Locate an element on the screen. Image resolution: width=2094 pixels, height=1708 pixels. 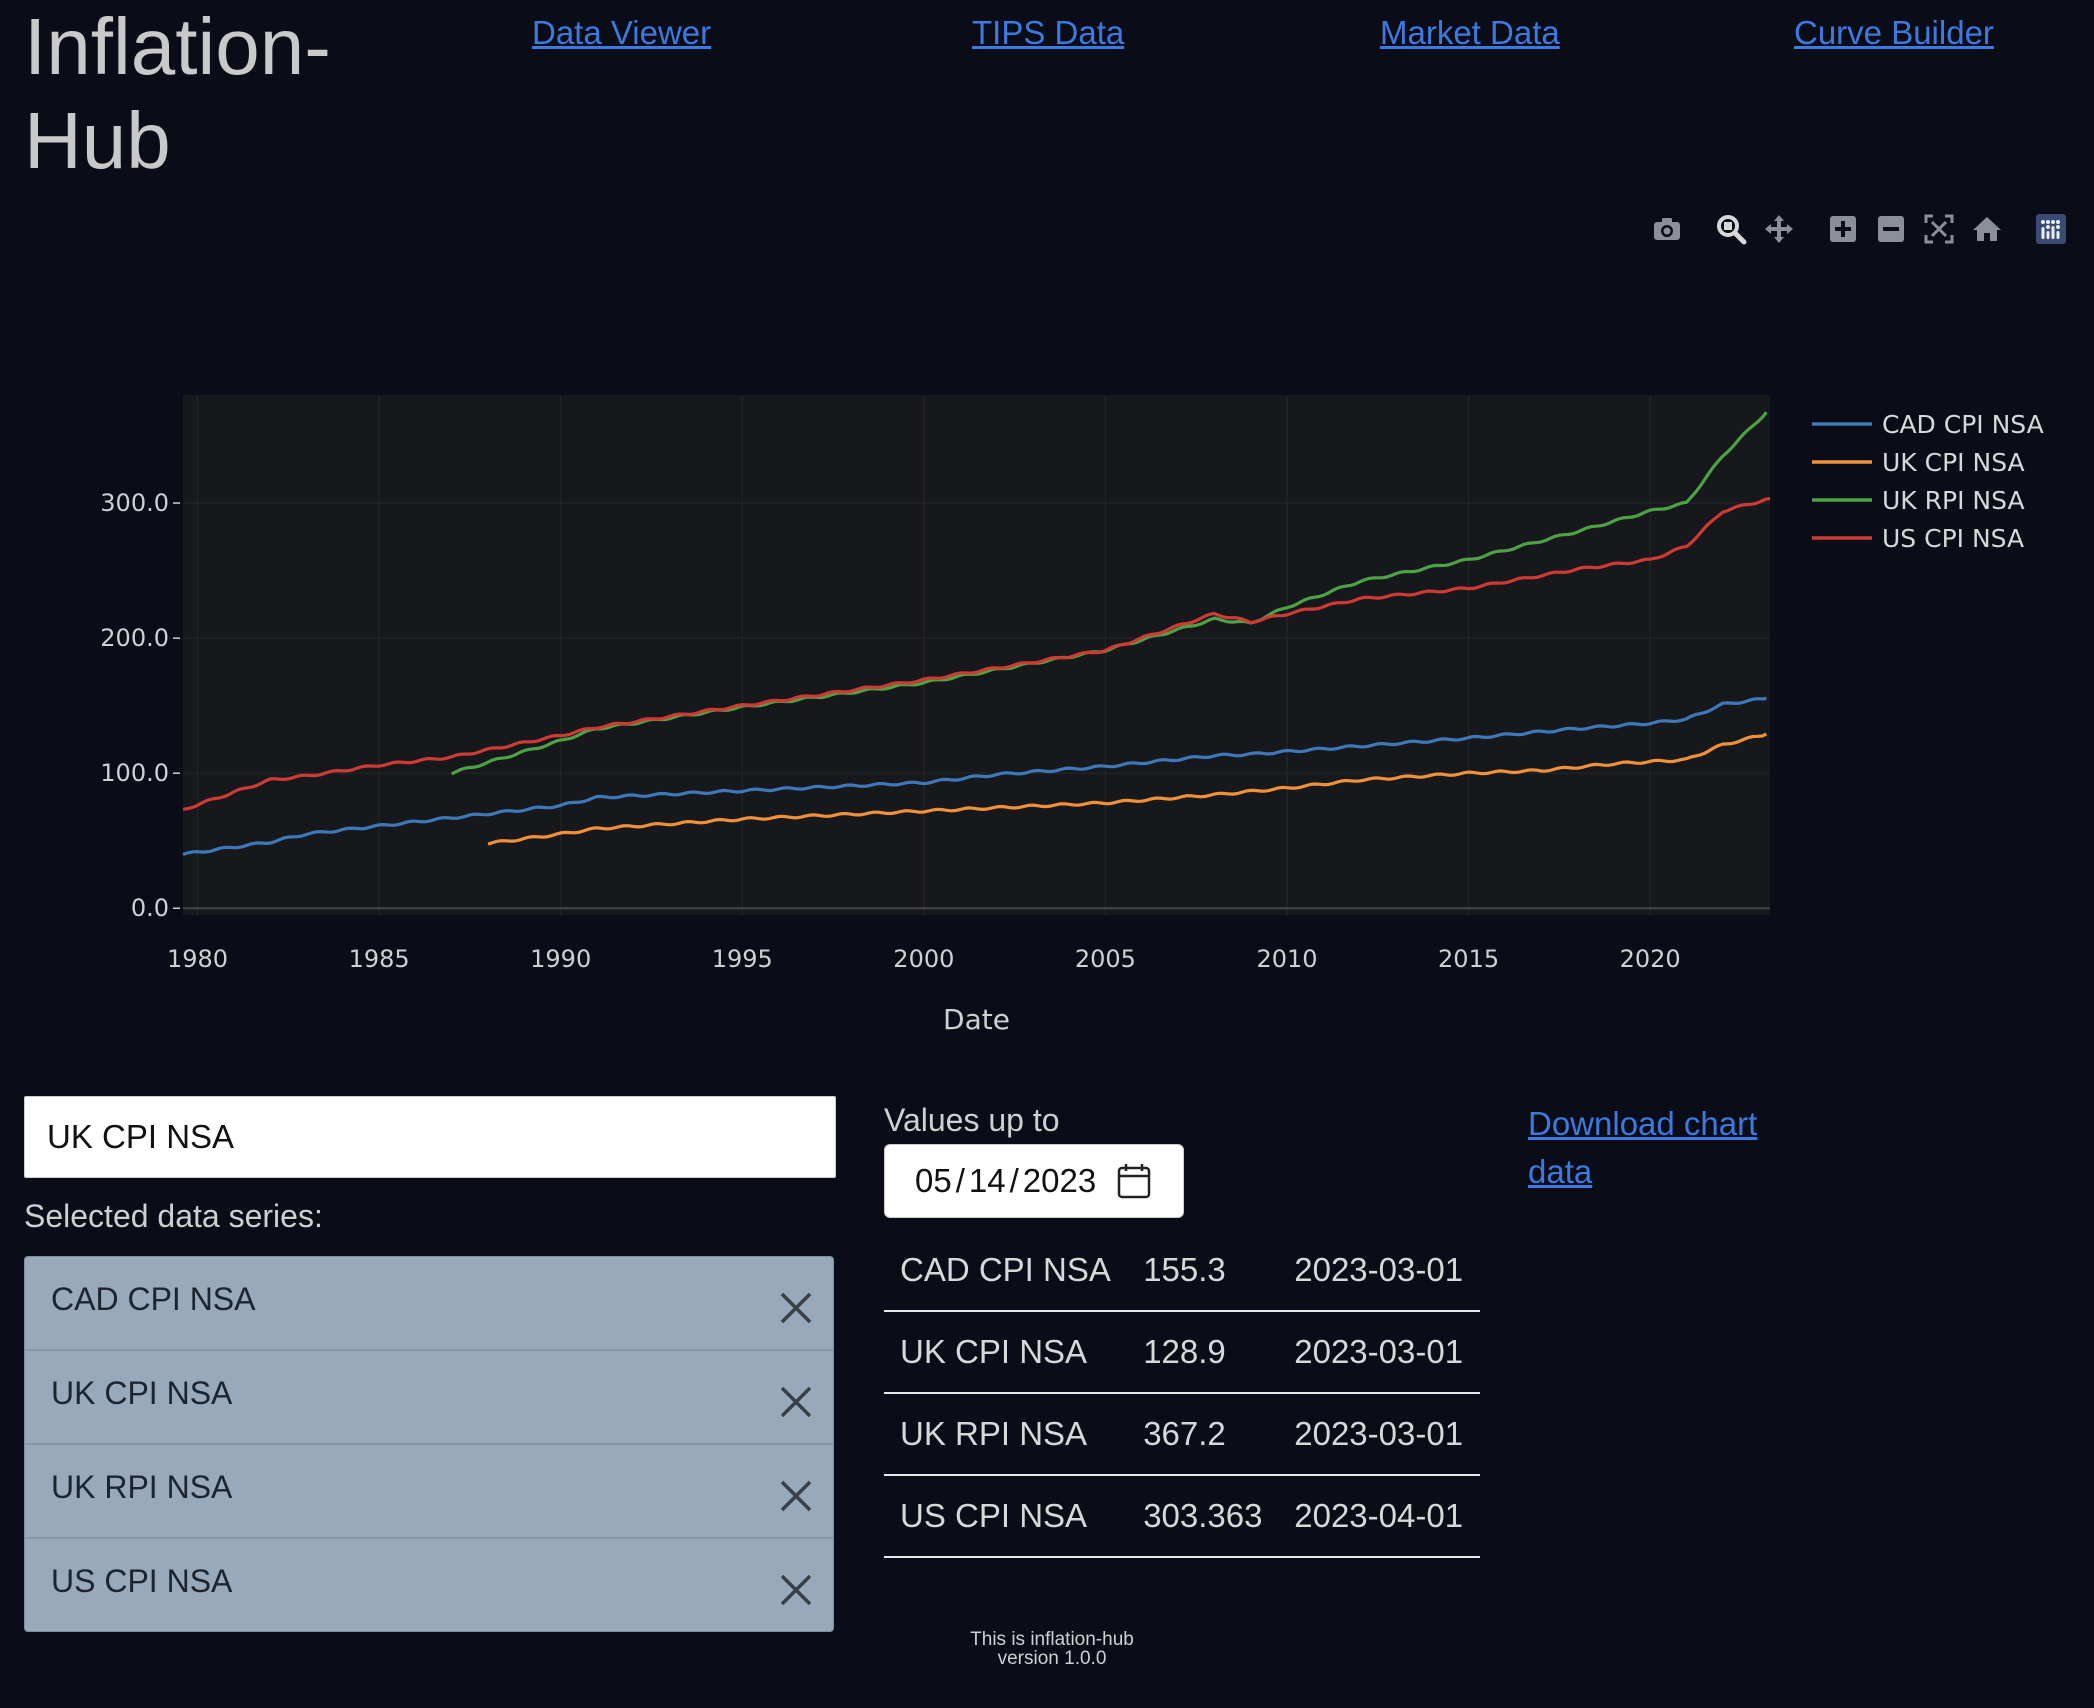
table-row: UK CPI NSA 128.9 2023-03-01 is located at coordinates (1182, 1352).